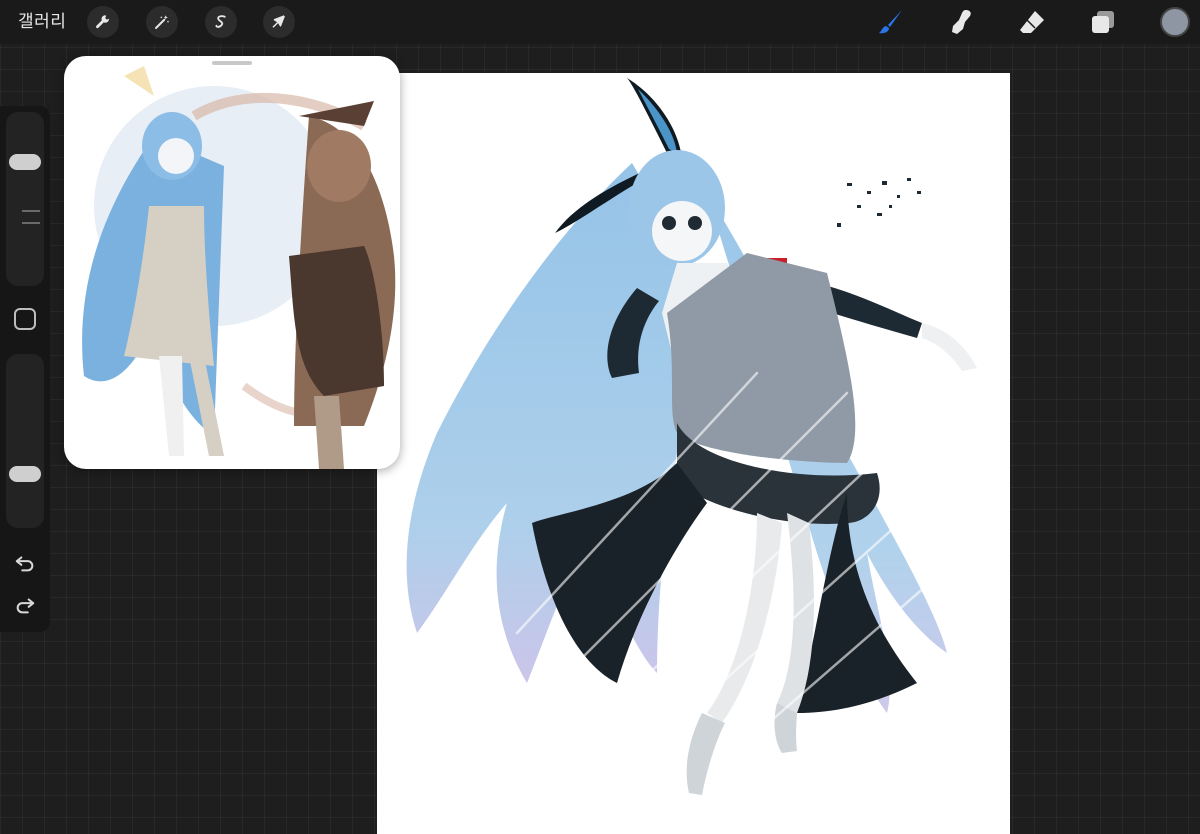 This screenshot has width=1200, height=834. What do you see at coordinates (1175, 22) in the screenshot?
I see `color-picker-button` at bounding box center [1175, 22].